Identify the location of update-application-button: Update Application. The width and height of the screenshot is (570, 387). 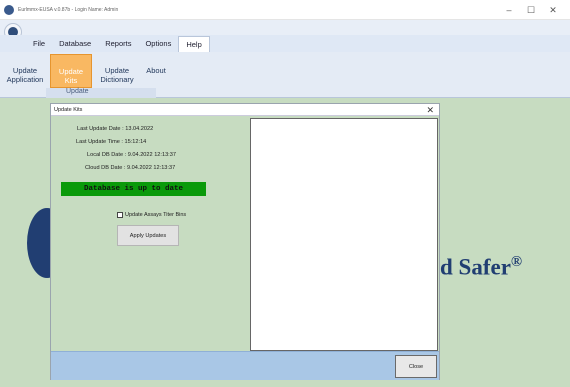
(25, 71).